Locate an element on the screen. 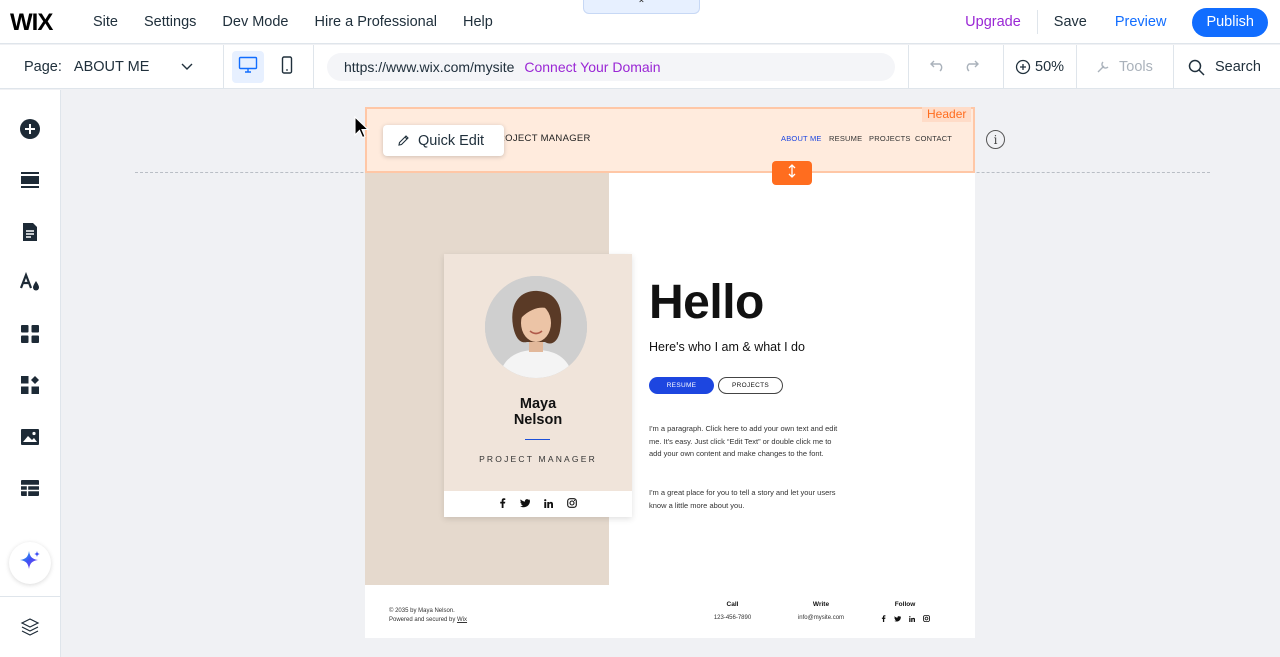 The height and width of the screenshot is (657, 1280). social-bar is located at coordinates (538, 504).